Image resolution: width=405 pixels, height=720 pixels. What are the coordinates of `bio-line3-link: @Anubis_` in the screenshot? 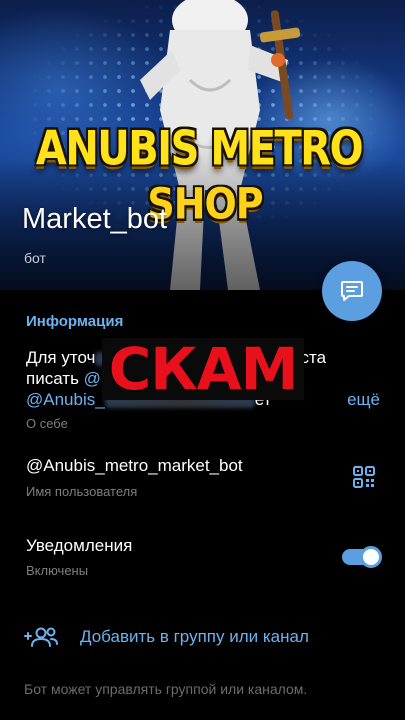 It's located at (65, 399).